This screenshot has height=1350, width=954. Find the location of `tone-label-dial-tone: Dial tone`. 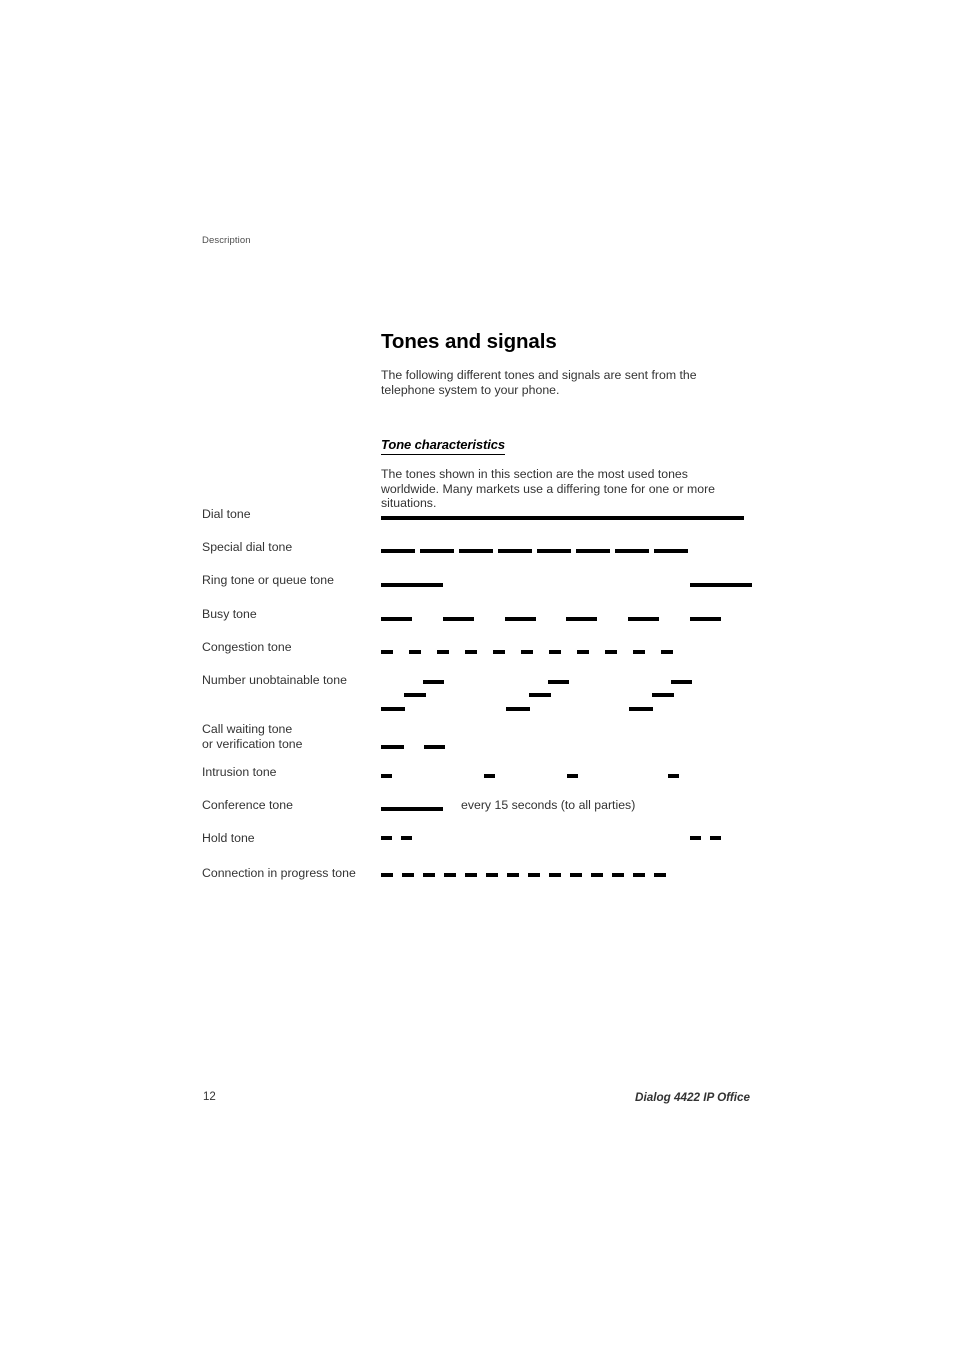

tone-label-dial-tone: Dial tone is located at coordinates (226, 514).